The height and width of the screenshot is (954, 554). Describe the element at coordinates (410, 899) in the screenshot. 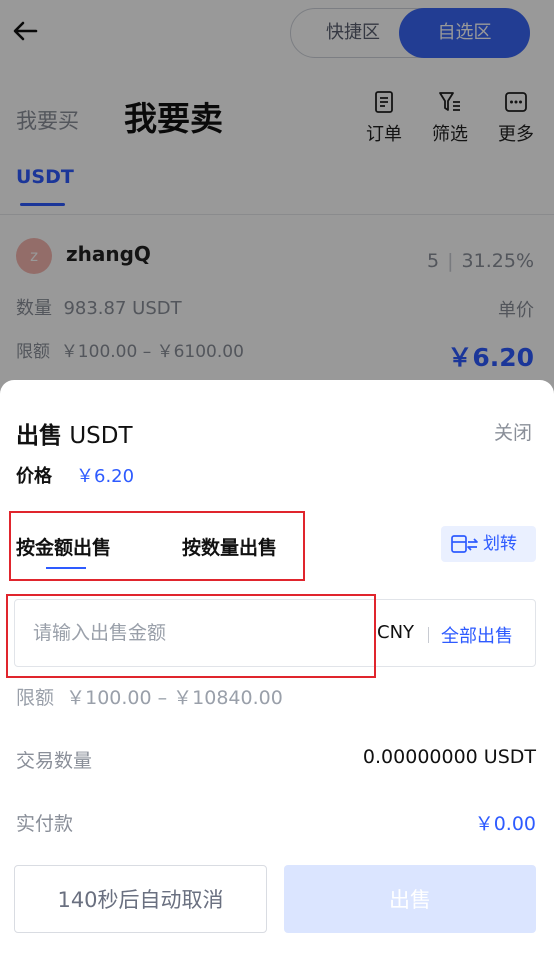

I see `sell-button: 出售` at that location.